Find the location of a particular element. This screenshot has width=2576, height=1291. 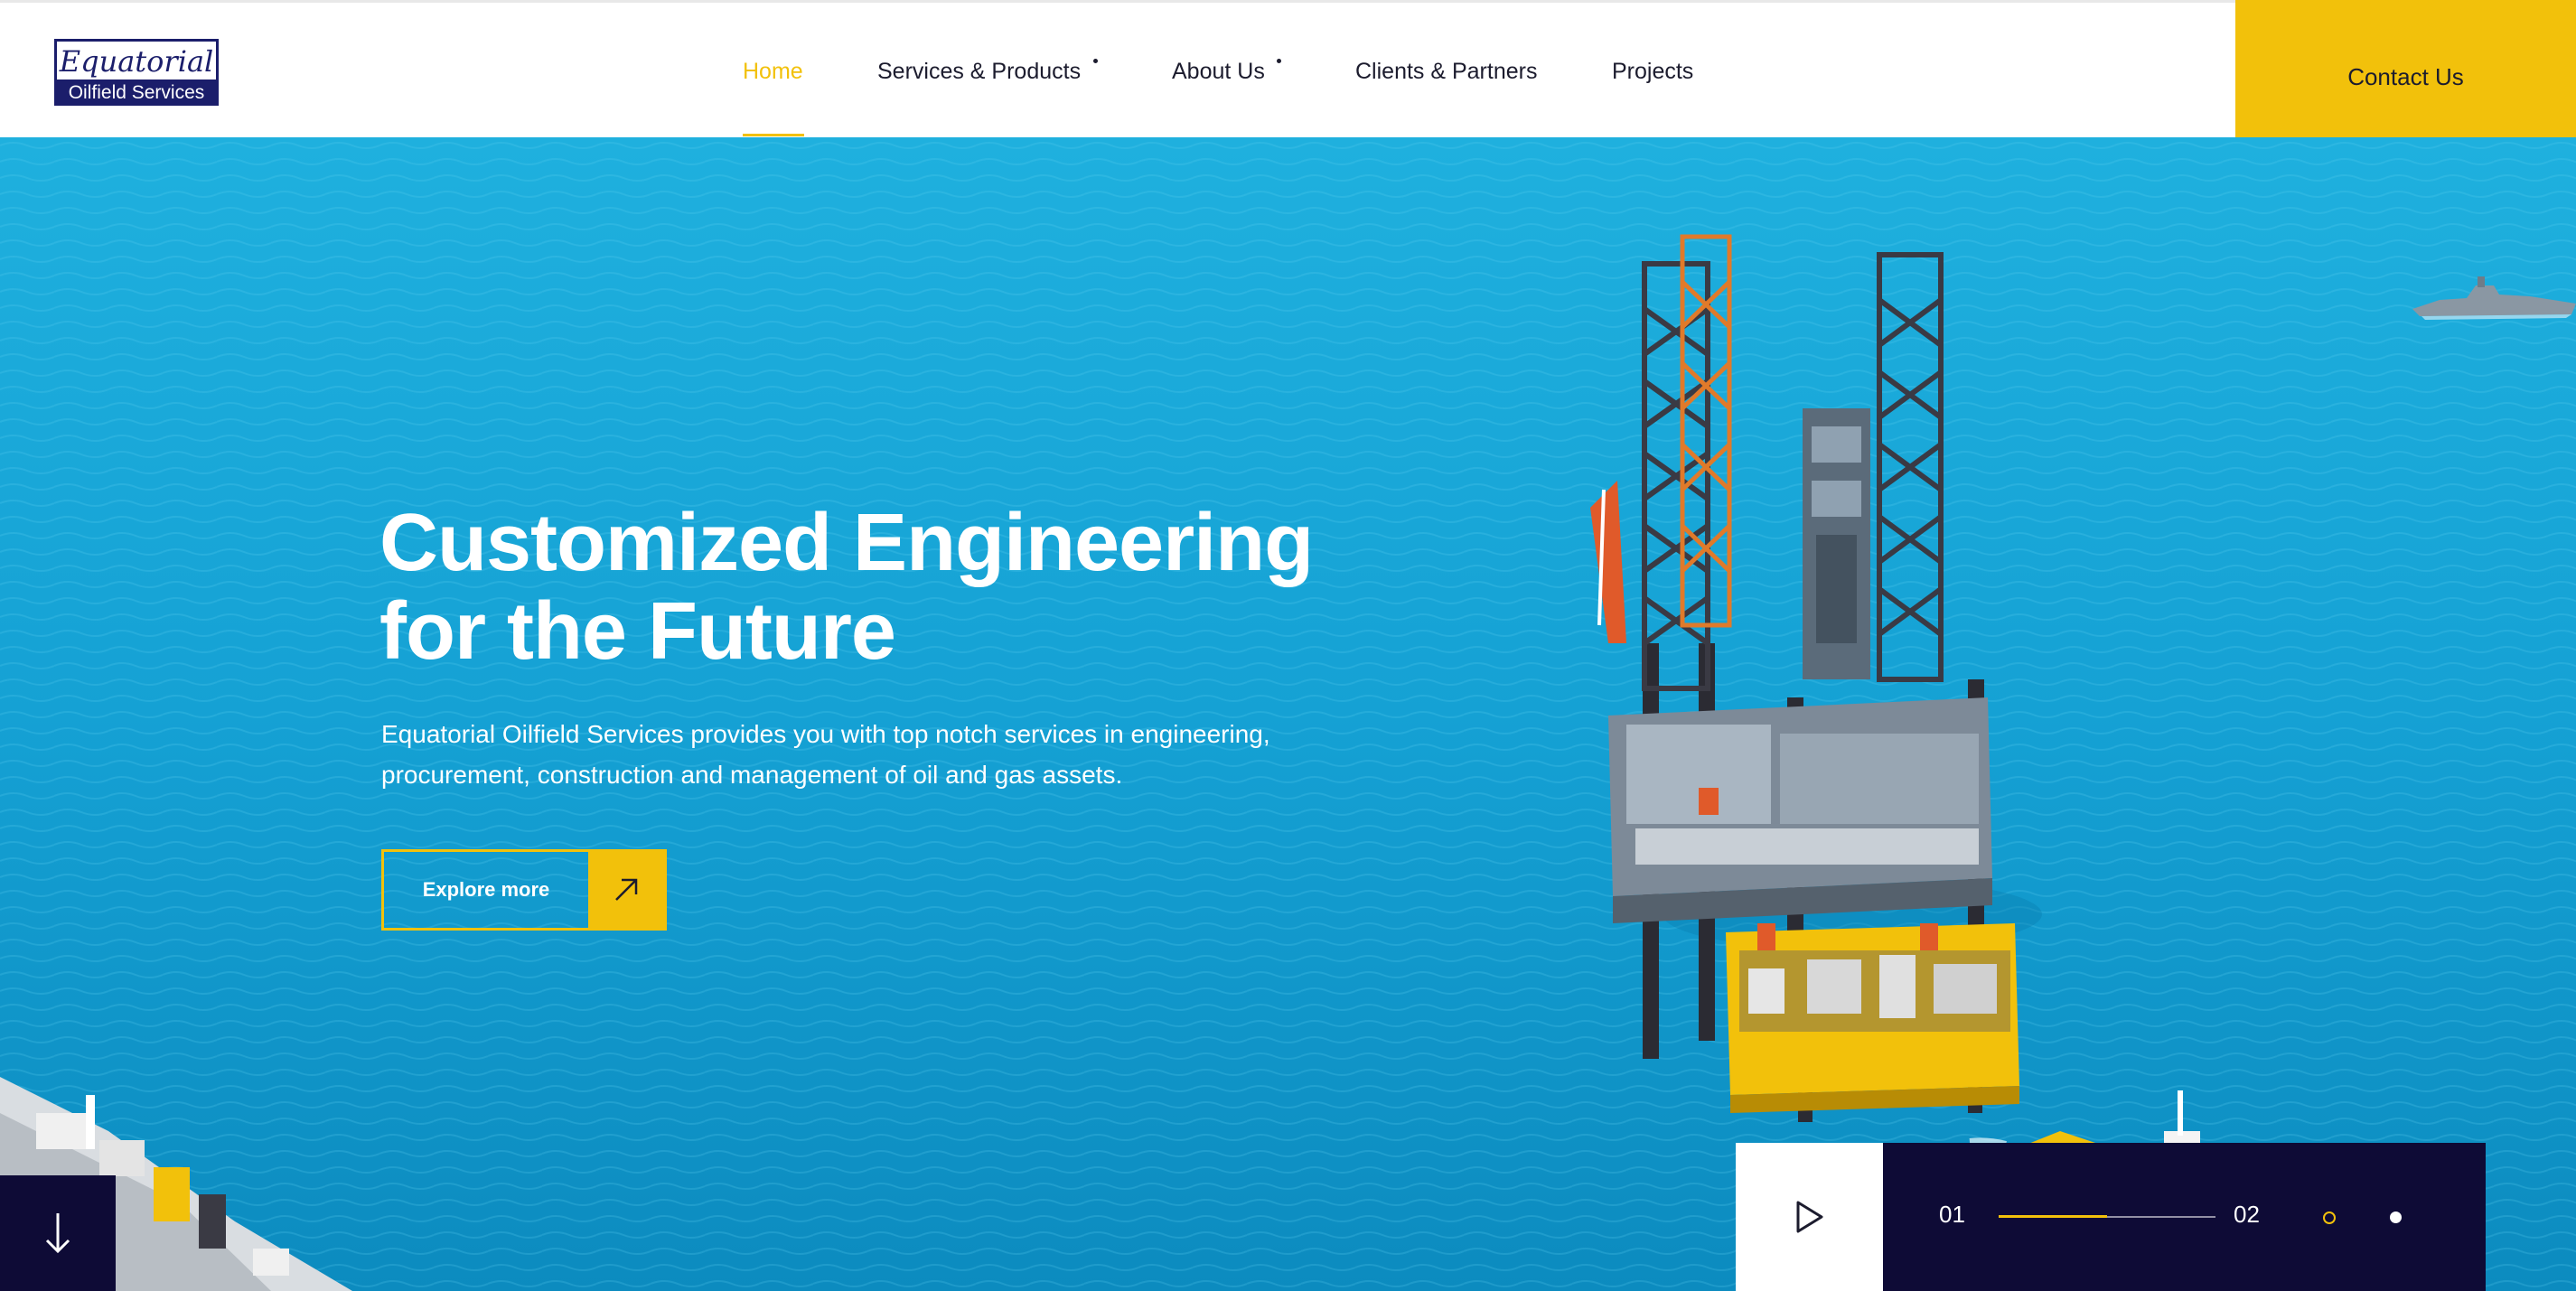

nav-home: Home is located at coordinates (773, 72).